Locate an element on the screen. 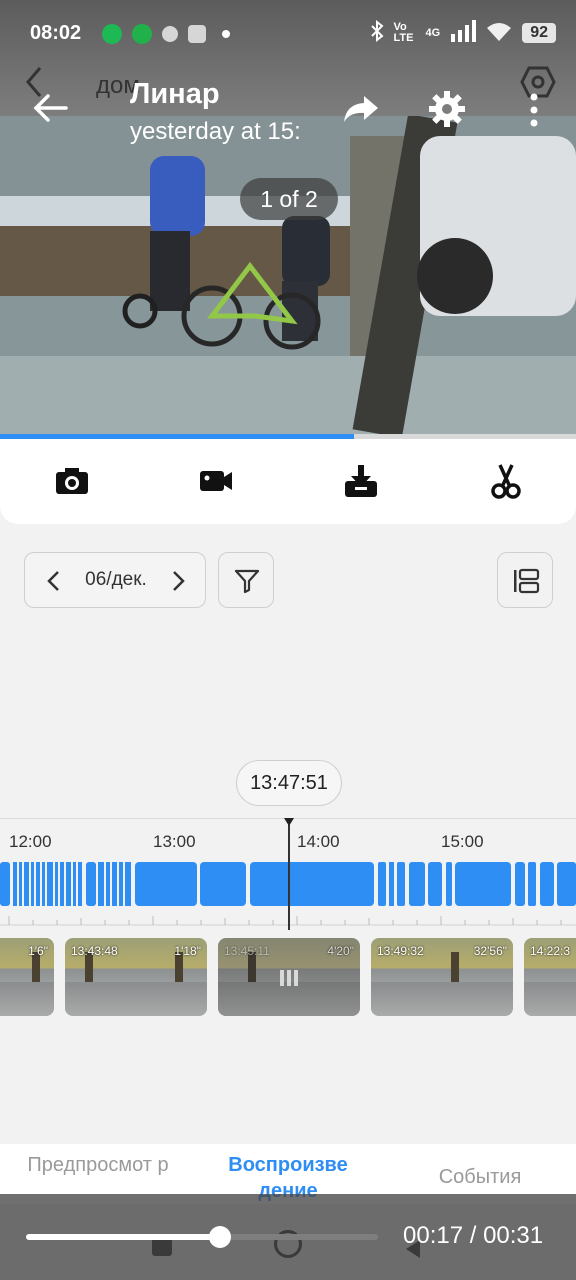  seek-bar is located at coordinates (202, 1237).